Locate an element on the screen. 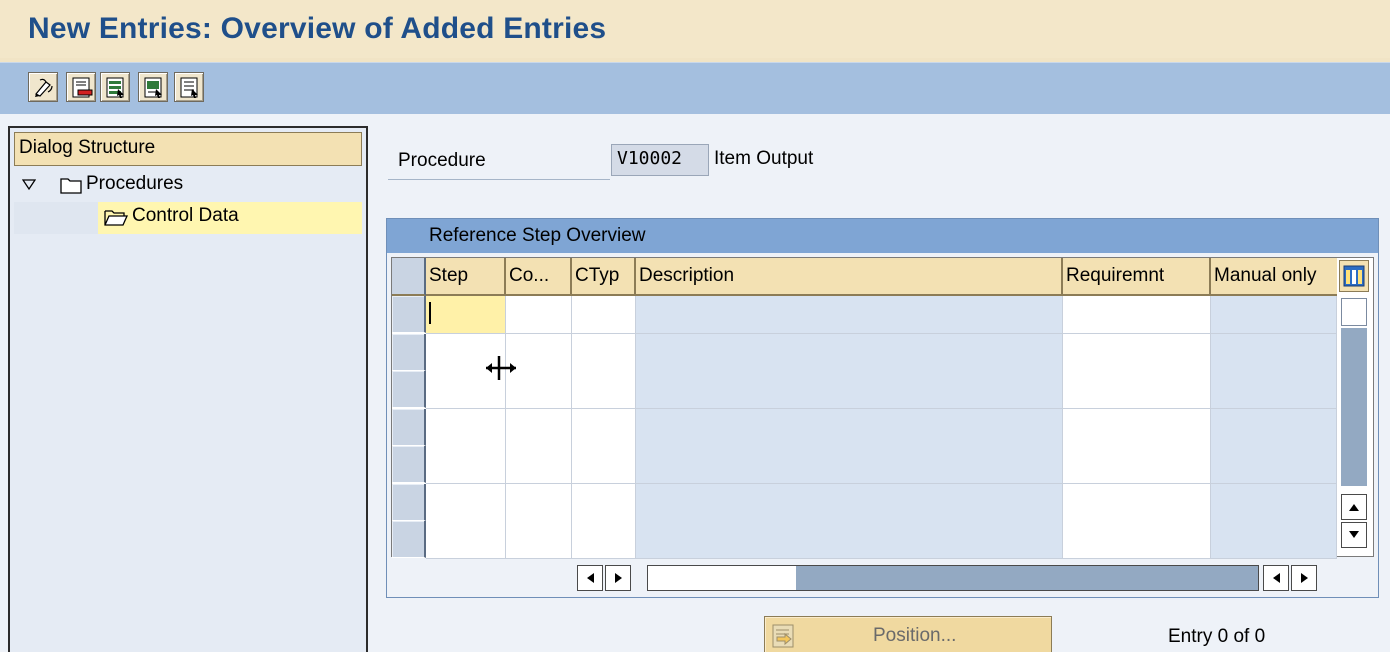  delete-icon is located at coordinates (82, 87).